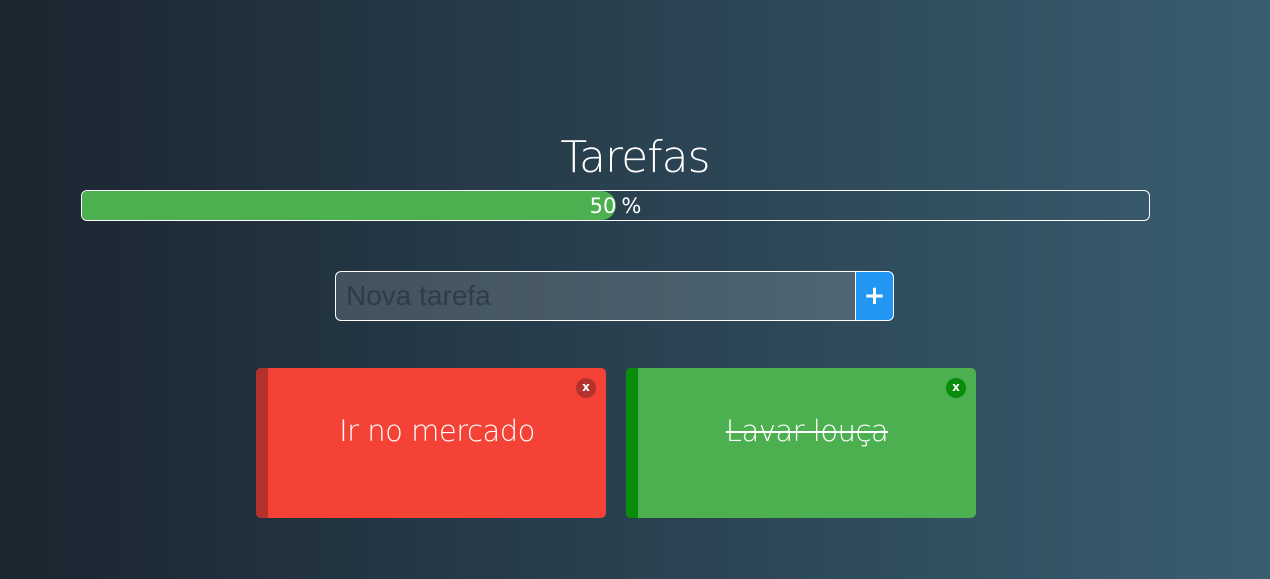  Describe the element at coordinates (635, 157) in the screenshot. I see `page-title: Tarefas` at that location.